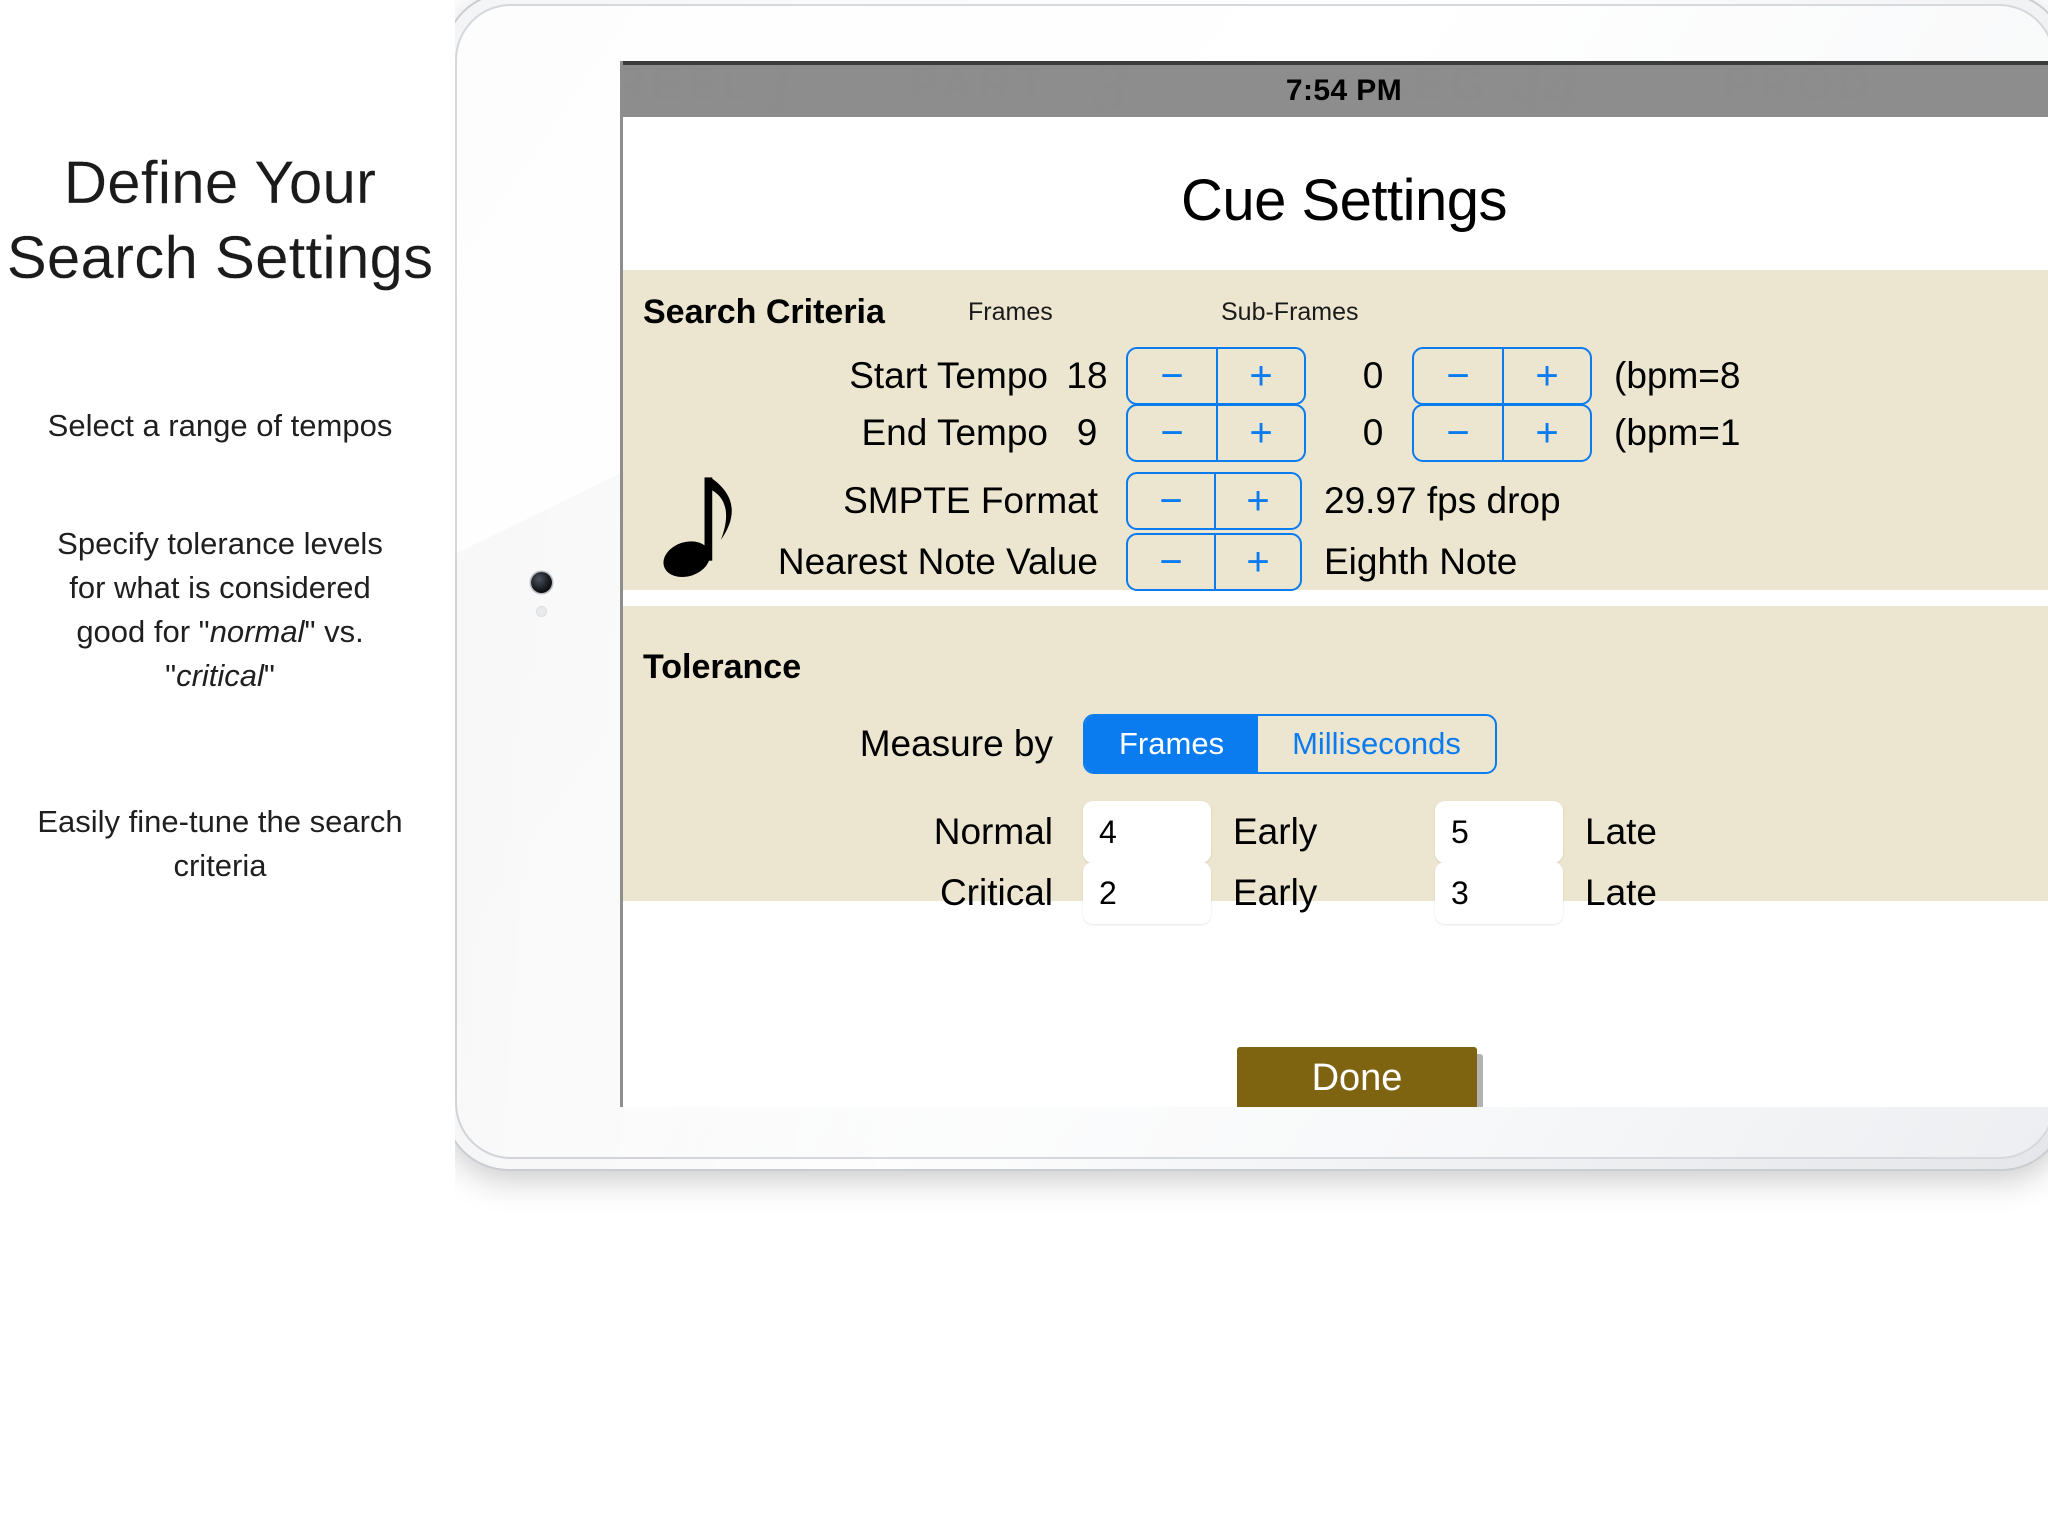 This screenshot has width=2048, height=1536. Describe the element at coordinates (956, 743) in the screenshot. I see `measure-by-label: Measure by` at that location.